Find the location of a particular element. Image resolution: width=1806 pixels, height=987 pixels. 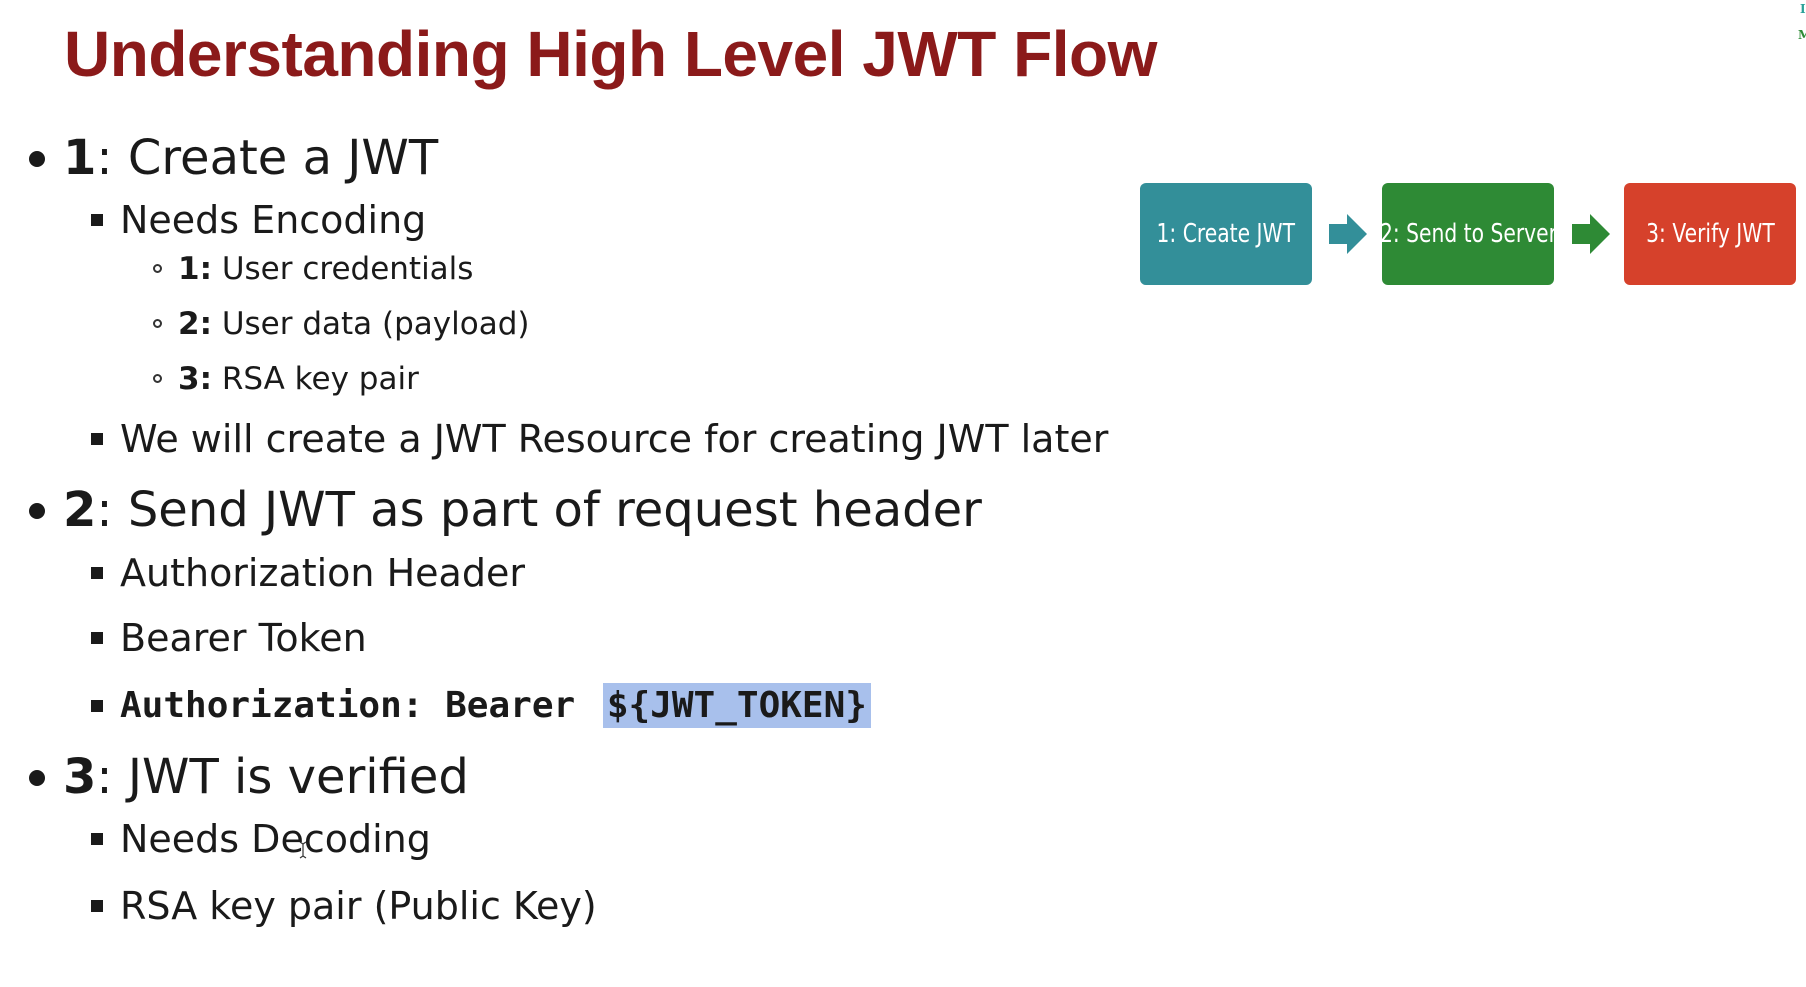

step-1-text: : Create a JWT is located at coordinates (267, 158).